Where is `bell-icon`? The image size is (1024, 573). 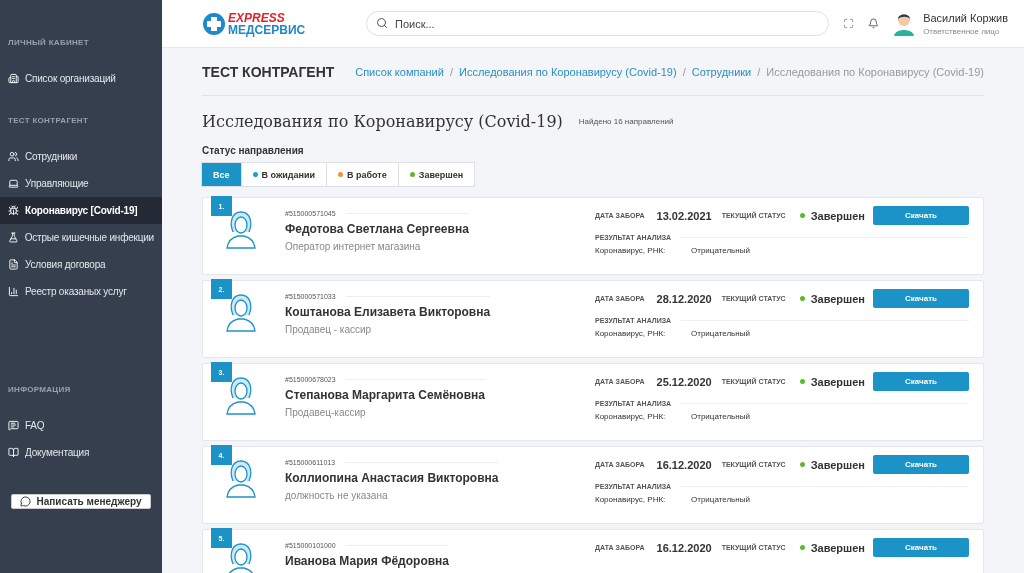 bell-icon is located at coordinates (874, 23).